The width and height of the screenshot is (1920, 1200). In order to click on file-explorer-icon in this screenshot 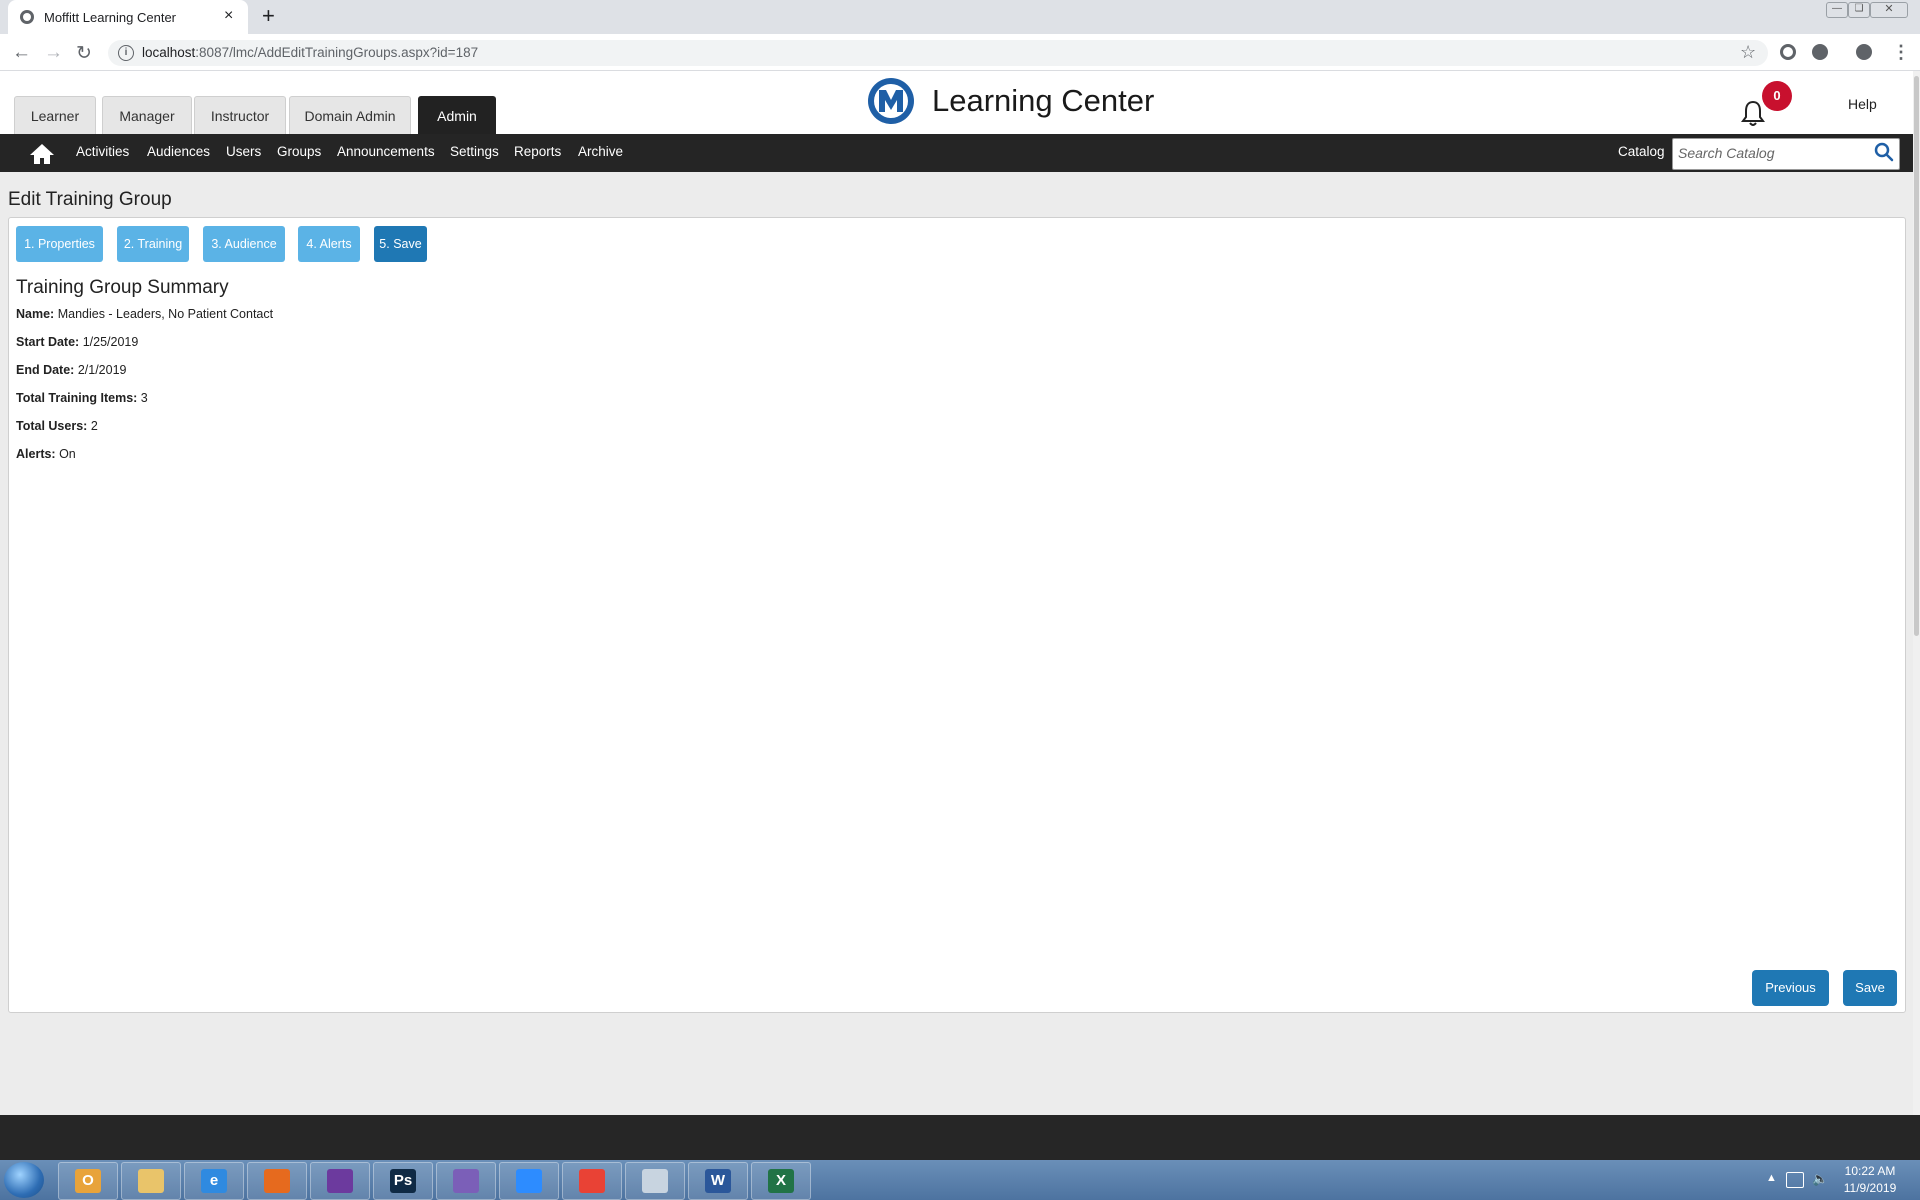, I will do `click(151, 1181)`.